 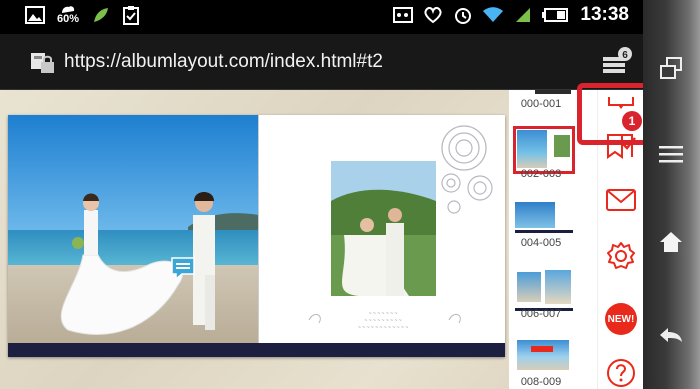 I want to click on help-button, so click(x=621, y=372).